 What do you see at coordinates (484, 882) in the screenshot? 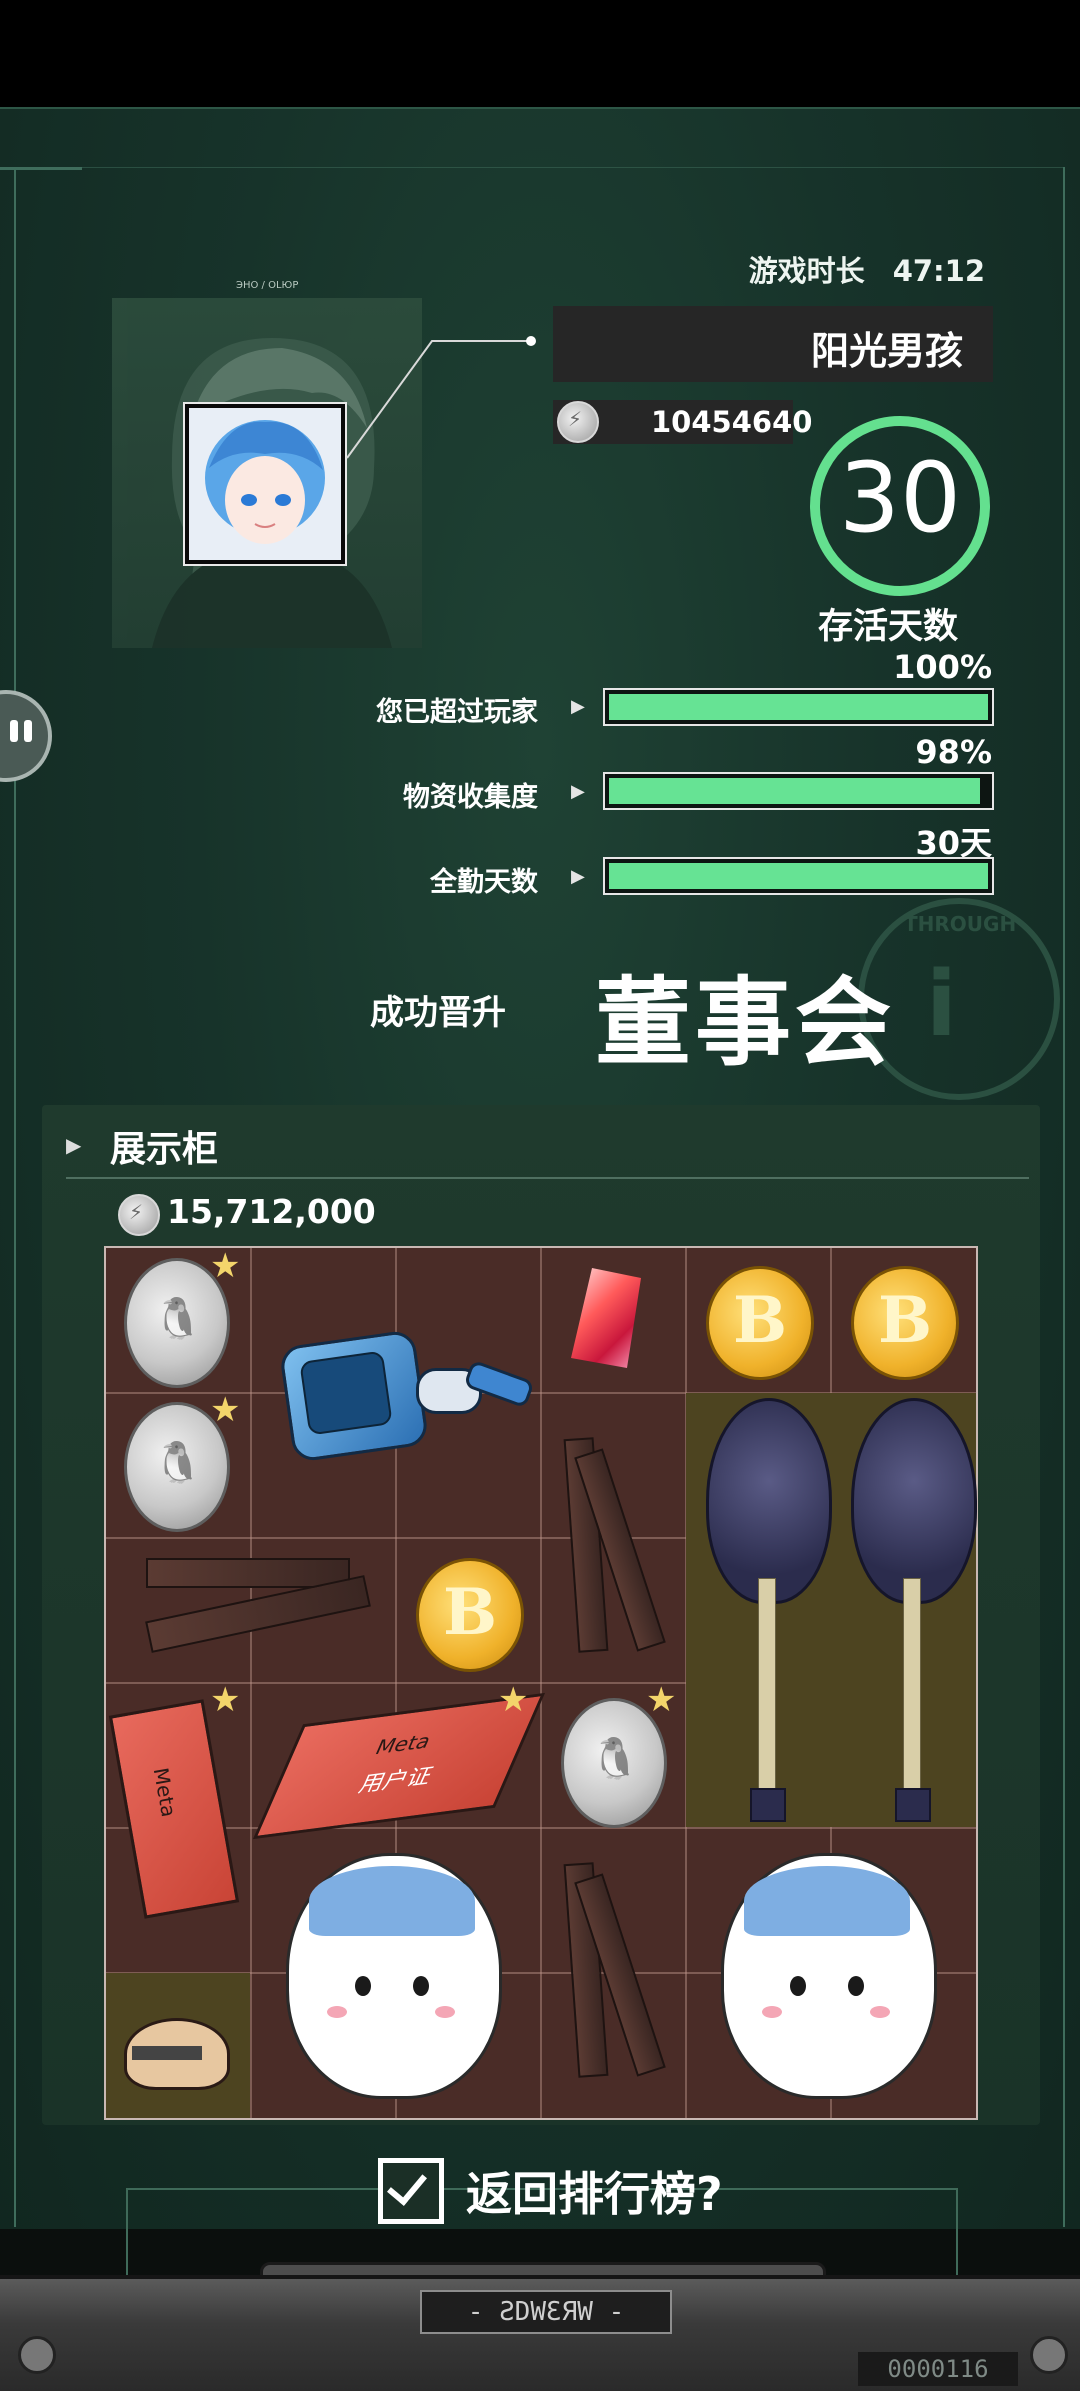
I see `stat-label: 全勤天数` at bounding box center [484, 882].